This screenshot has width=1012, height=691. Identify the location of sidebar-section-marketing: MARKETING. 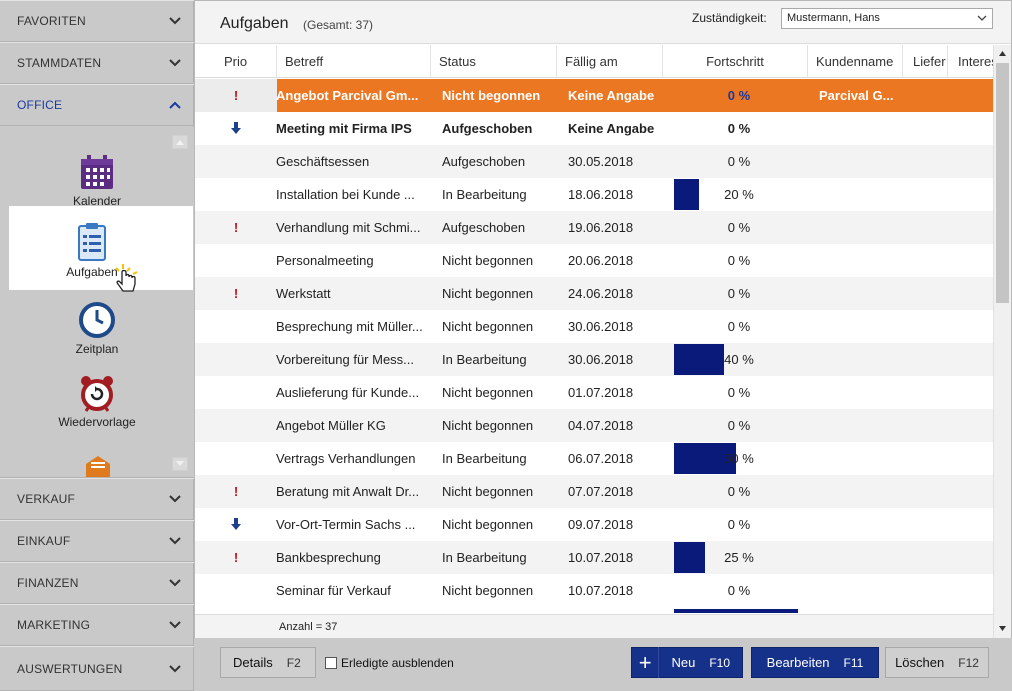
(97, 625).